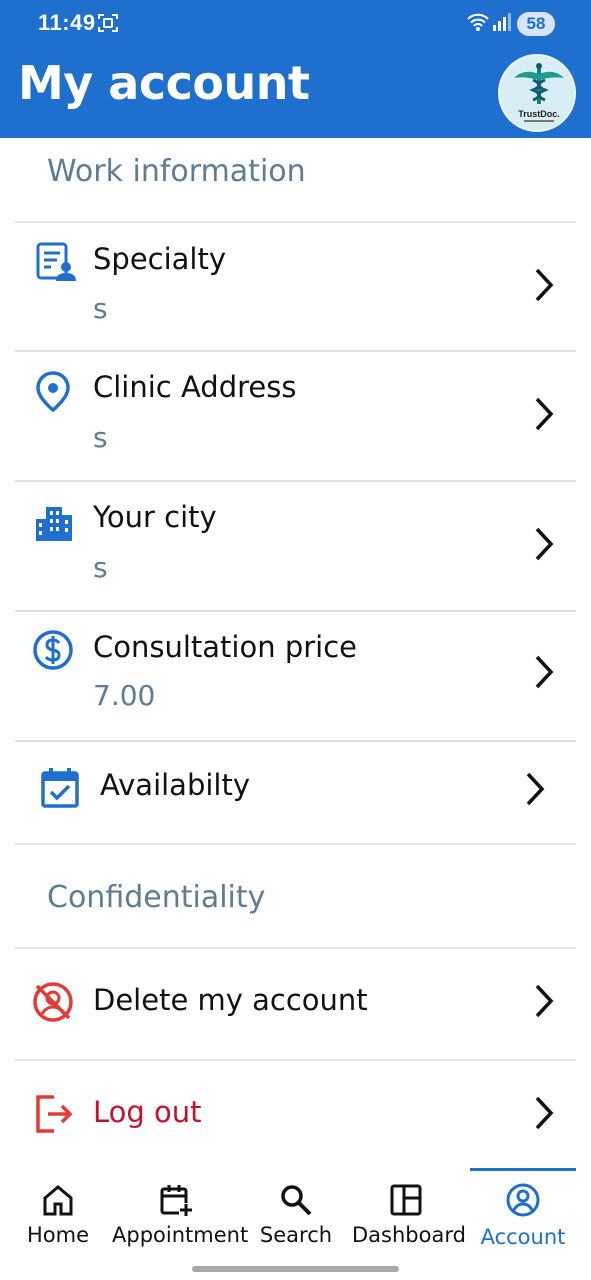  What do you see at coordinates (478, 22) in the screenshot?
I see `wifi-icon` at bounding box center [478, 22].